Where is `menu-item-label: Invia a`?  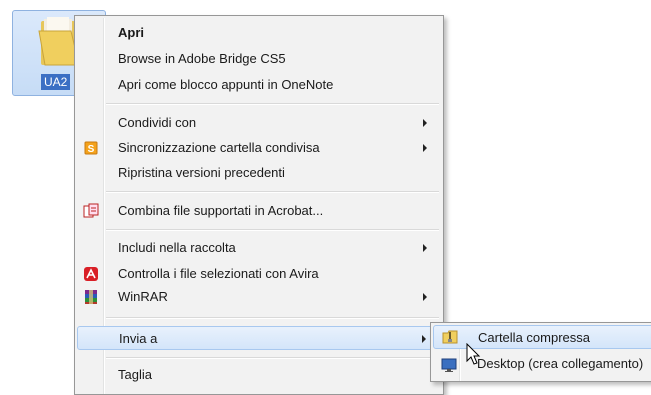
menu-item-label: Invia a is located at coordinates (138, 338).